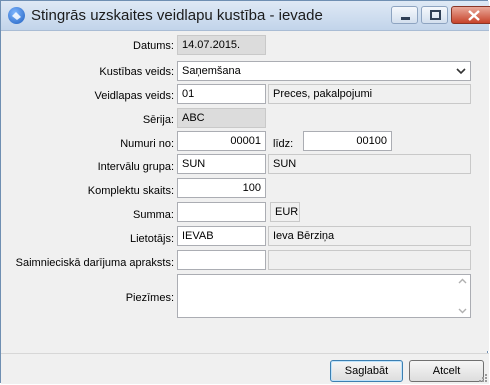 This screenshot has width=490, height=385. Describe the element at coordinates (283, 144) in the screenshot. I see `numbers-to-label: līdz:` at that location.